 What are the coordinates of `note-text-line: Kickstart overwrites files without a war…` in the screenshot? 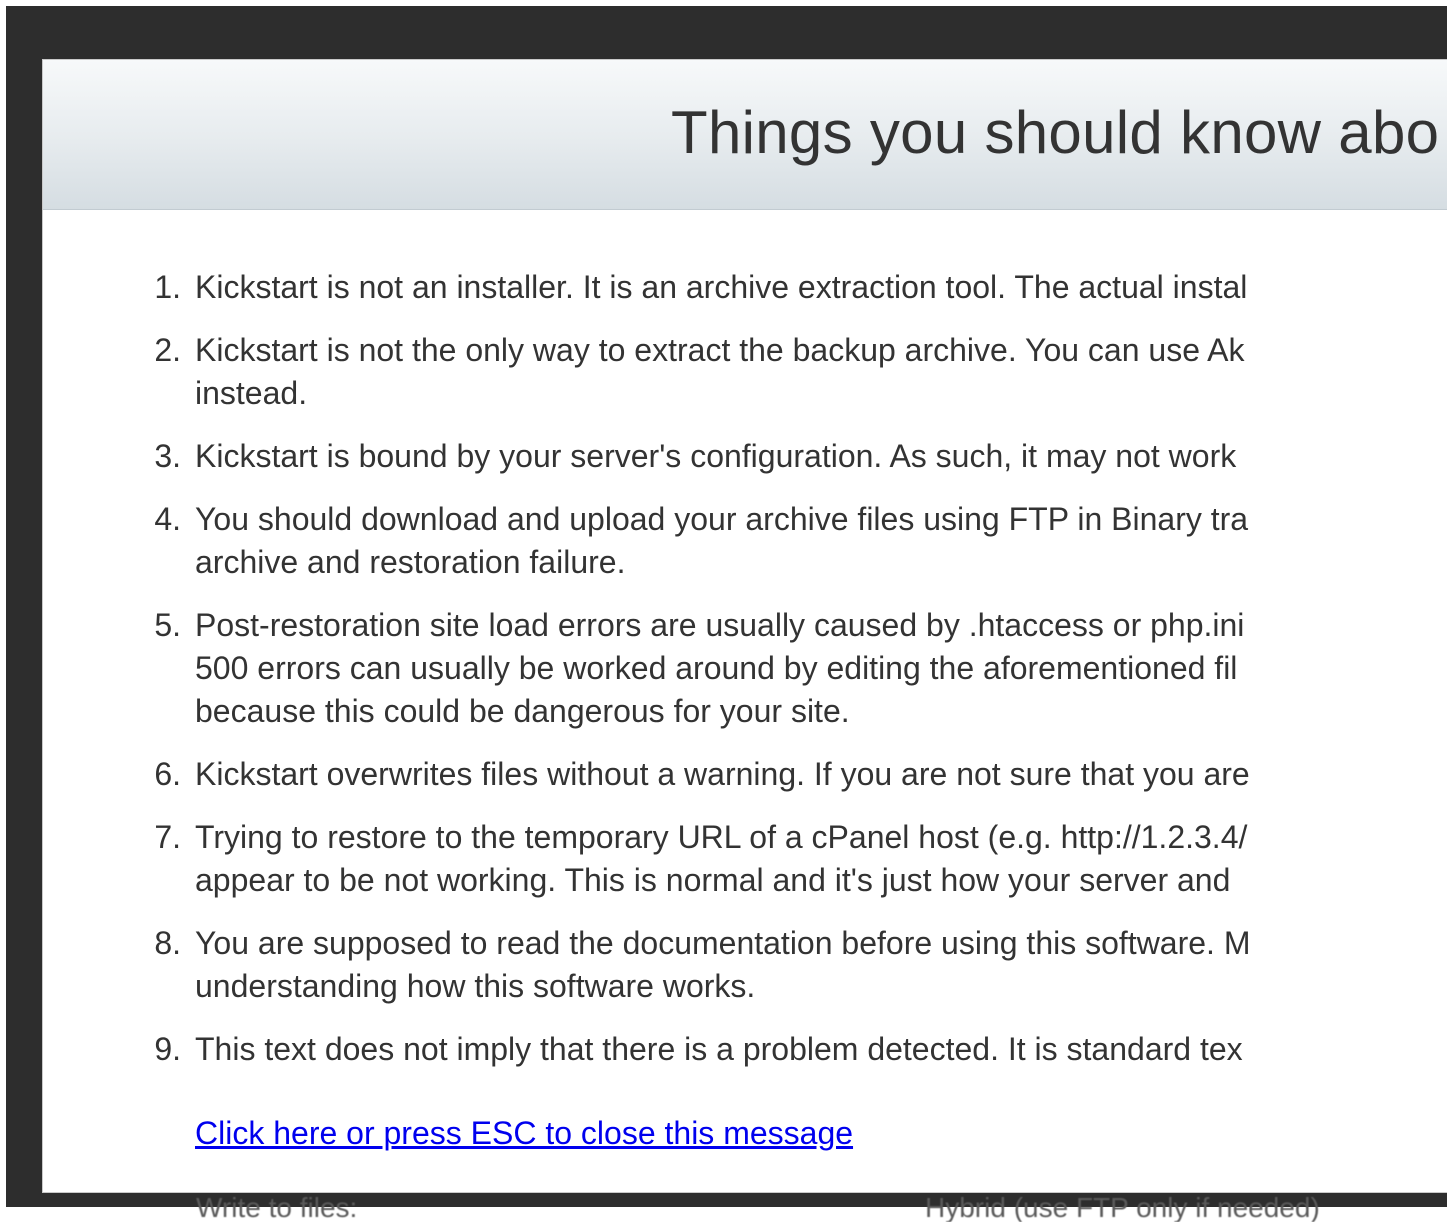 It's located at (722, 774).